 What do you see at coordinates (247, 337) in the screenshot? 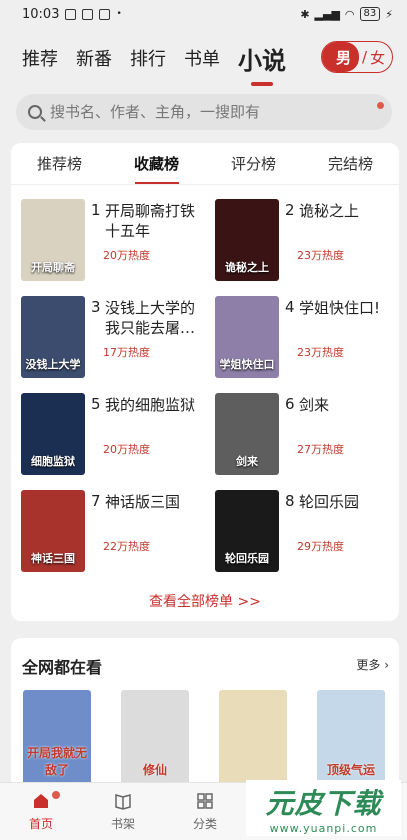
I see `book-cover: 学姐快住口` at bounding box center [247, 337].